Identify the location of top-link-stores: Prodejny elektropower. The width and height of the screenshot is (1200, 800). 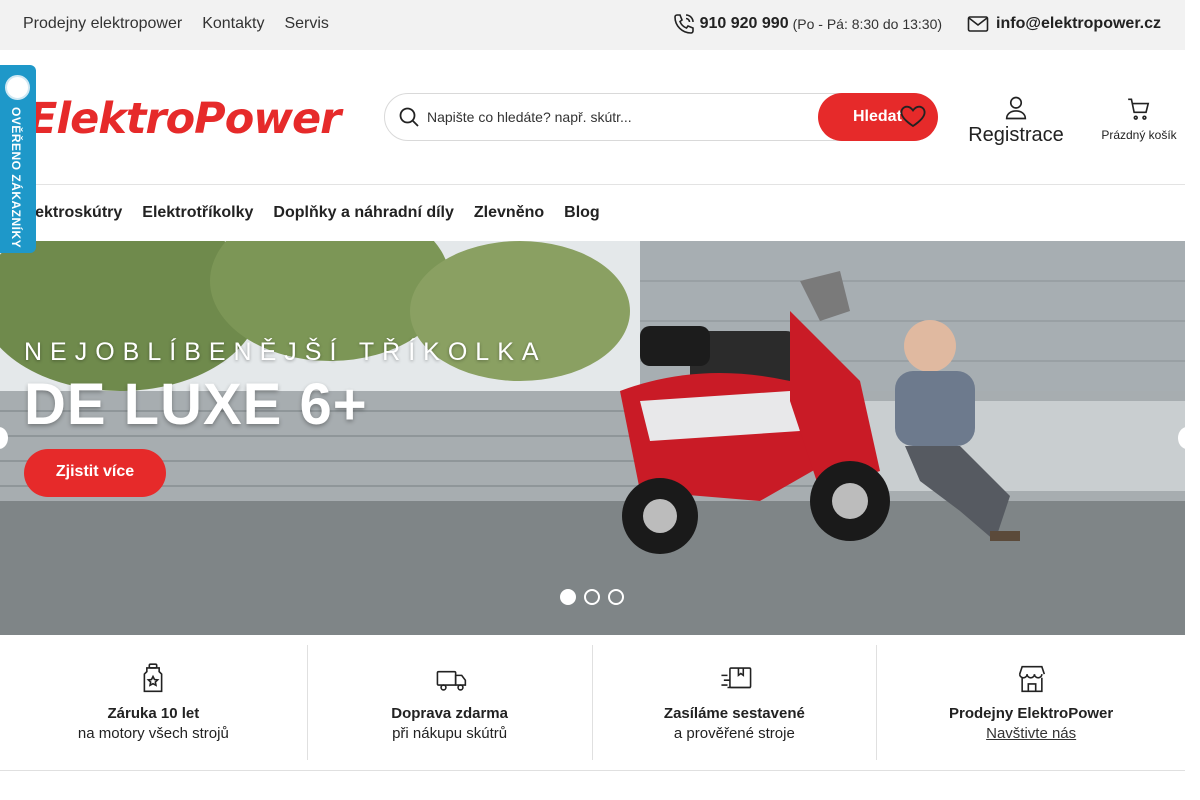
(102, 24).